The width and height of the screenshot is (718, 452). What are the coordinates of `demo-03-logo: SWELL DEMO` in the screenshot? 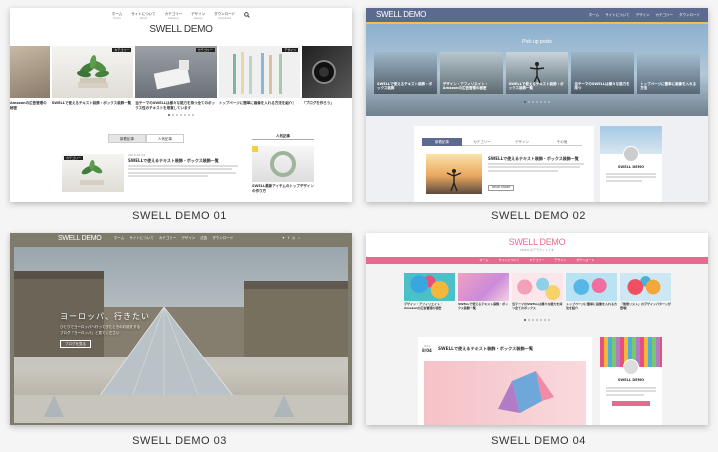 It's located at (80, 238).